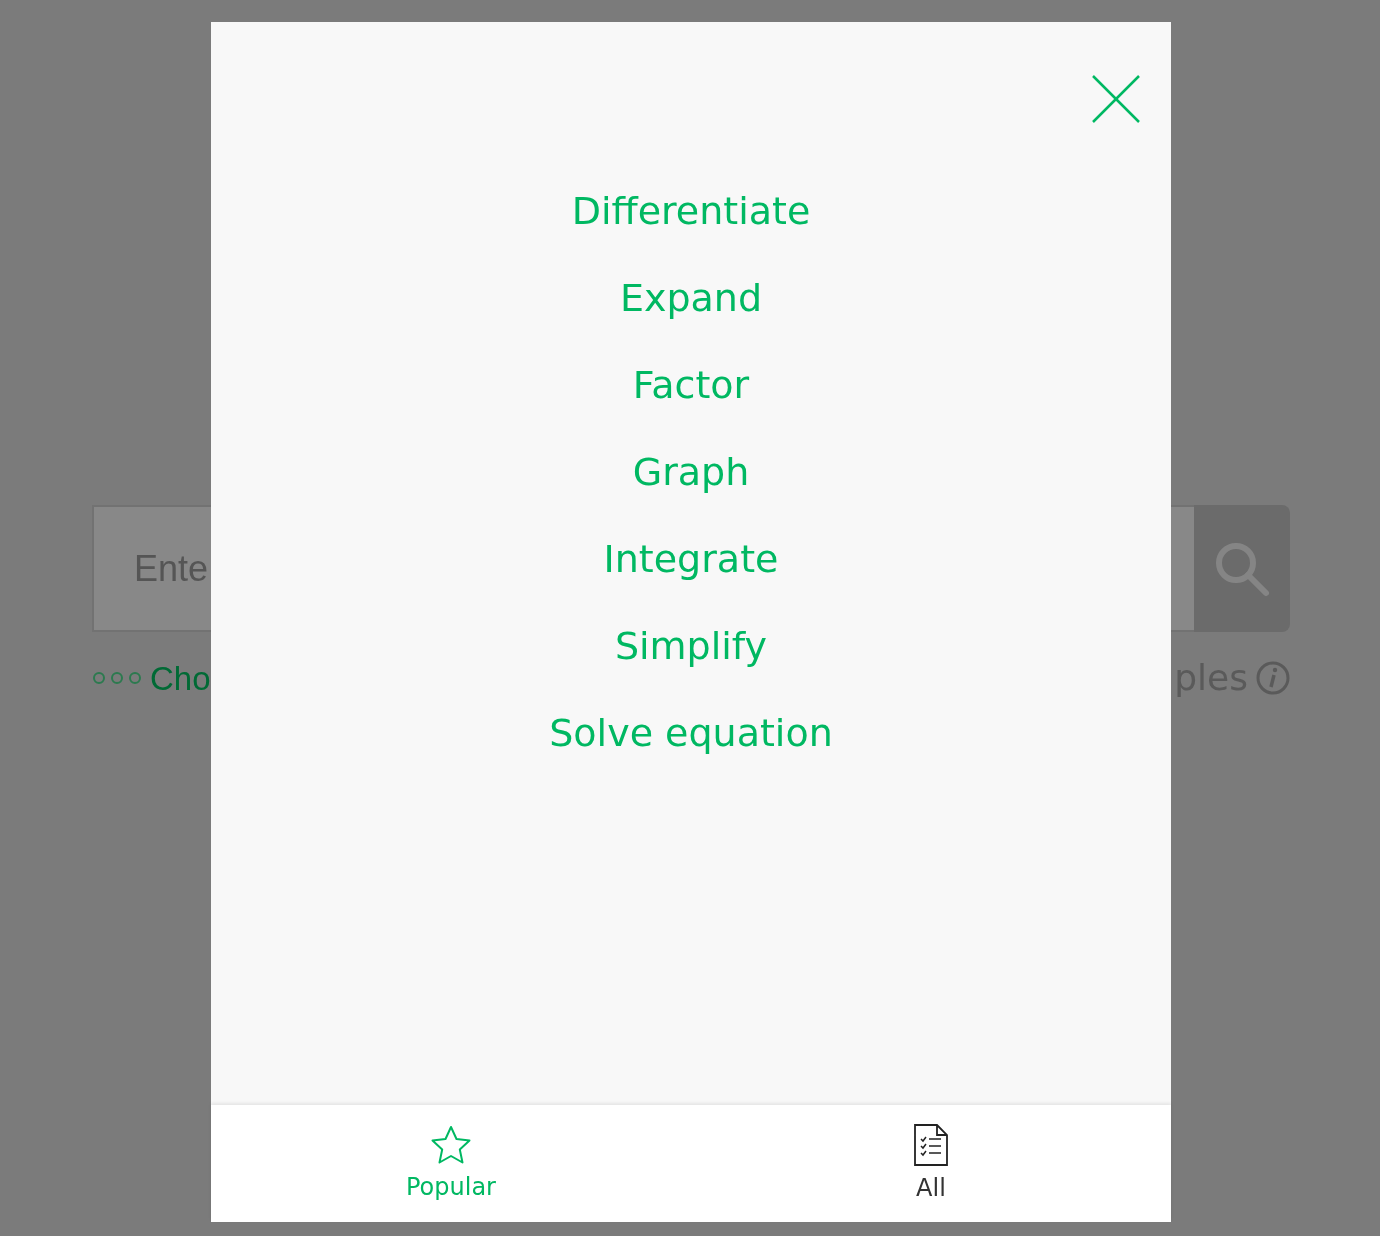  Describe the element at coordinates (691, 211) in the screenshot. I see `menu-item: Differentiate` at that location.